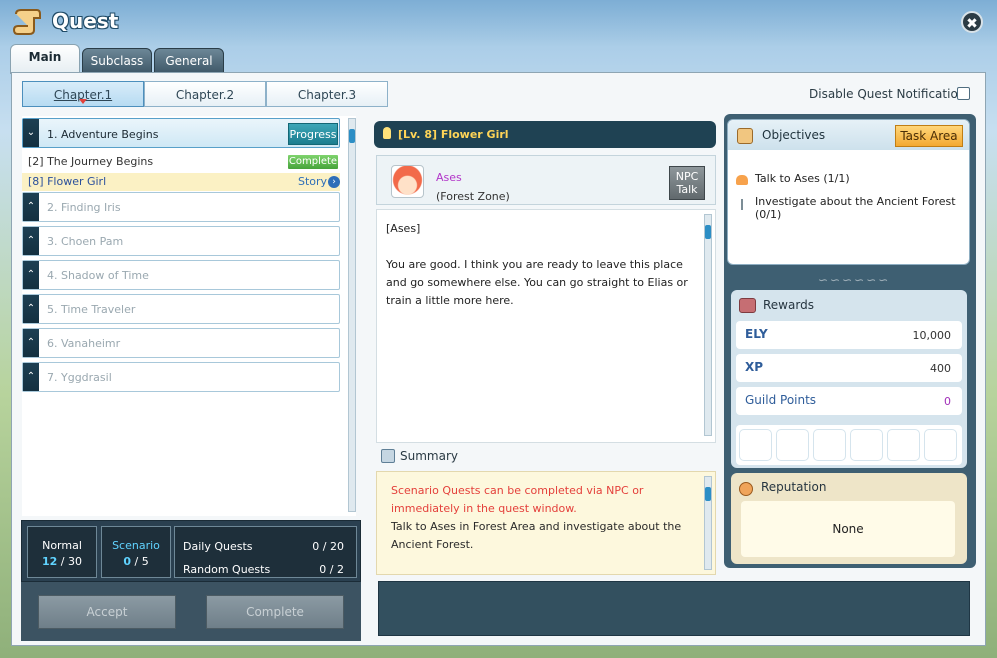 The height and width of the screenshot is (658, 997). What do you see at coordinates (136, 561) in the screenshot?
I see `scenario-count: 0 / 5` at bounding box center [136, 561].